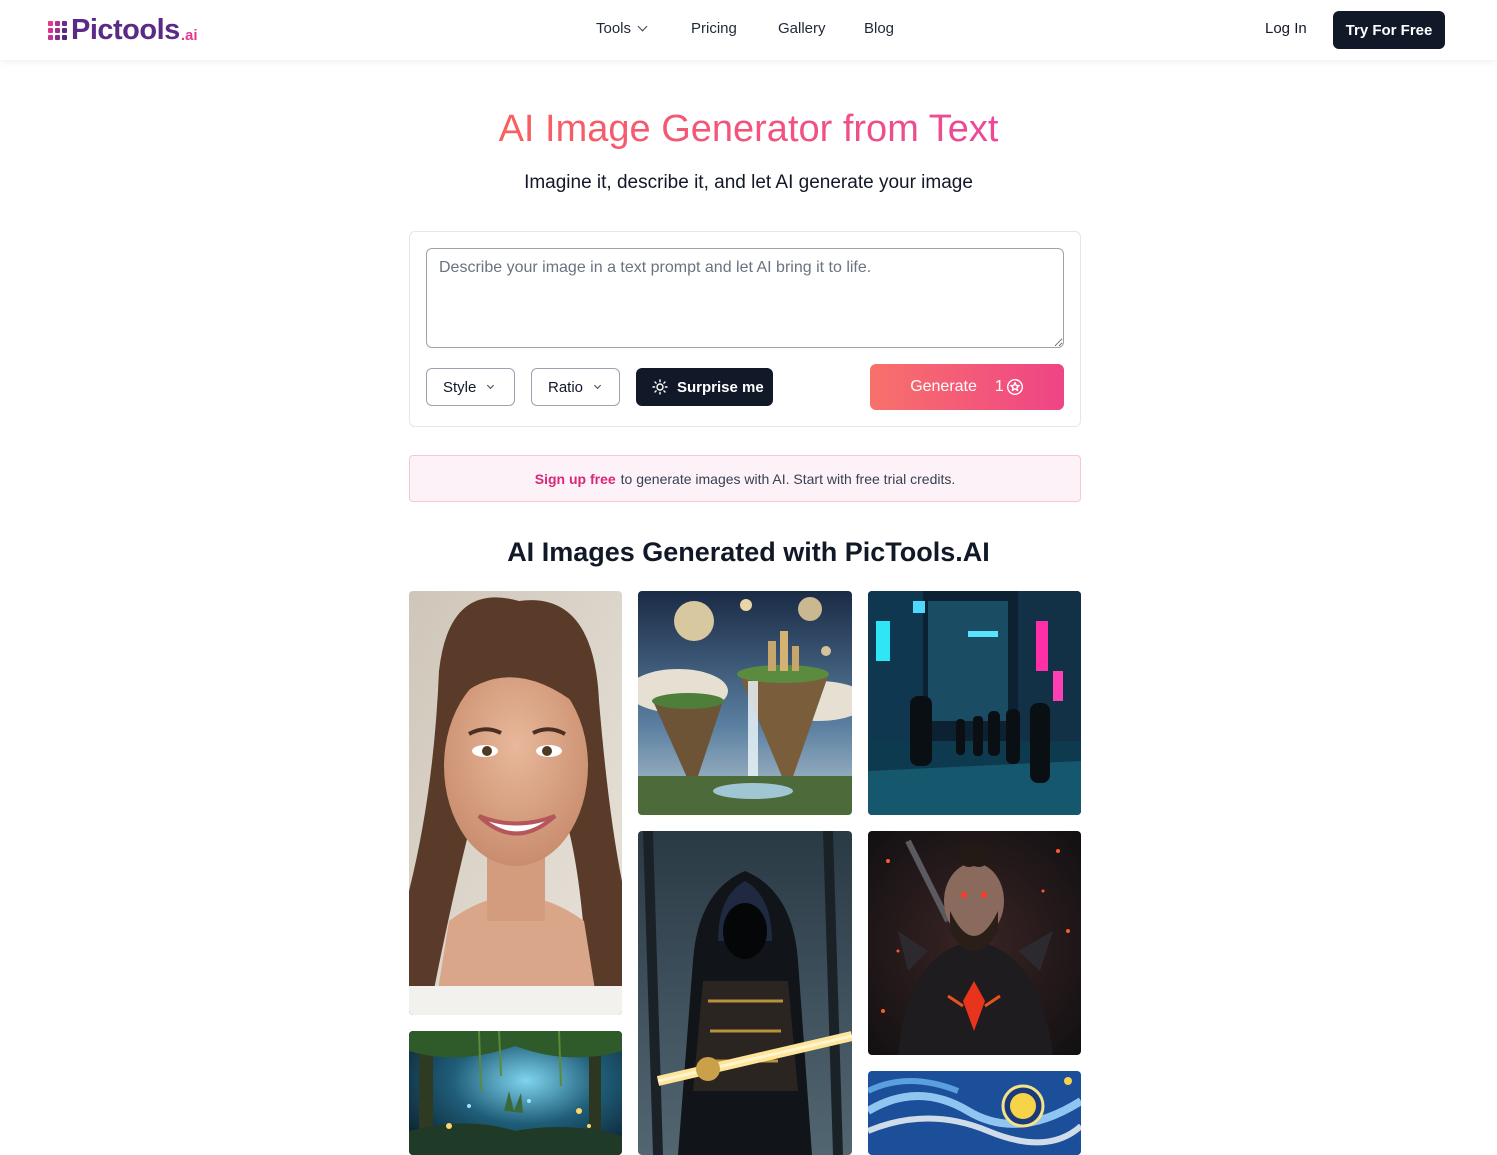  Describe the element at coordinates (745, 298) in the screenshot. I see `prompt-input` at that location.